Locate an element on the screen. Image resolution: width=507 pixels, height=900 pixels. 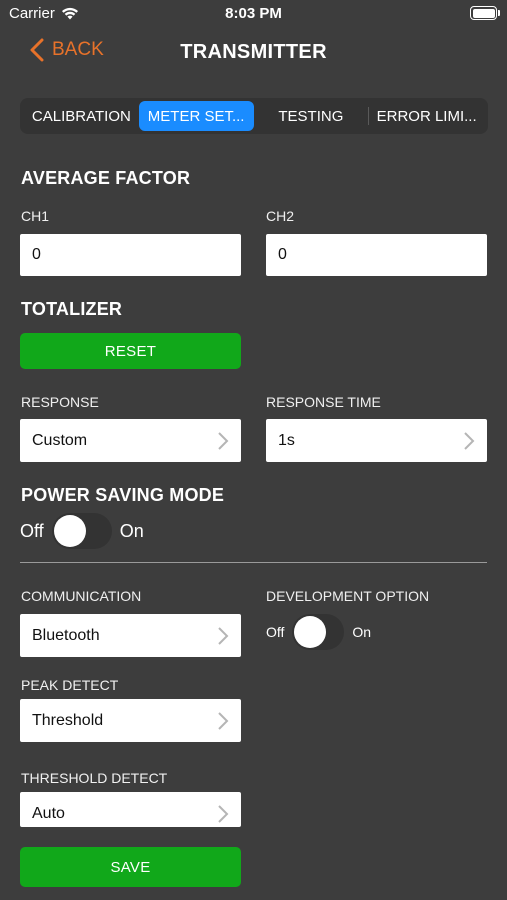
peak-detect-value: Threshold is located at coordinates (68, 720).